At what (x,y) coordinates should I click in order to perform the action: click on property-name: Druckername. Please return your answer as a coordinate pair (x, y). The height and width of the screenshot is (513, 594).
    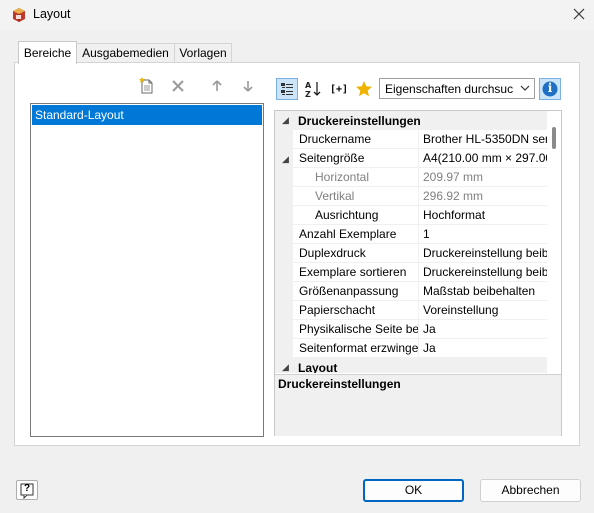
    Looking at the image, I should click on (356, 139).